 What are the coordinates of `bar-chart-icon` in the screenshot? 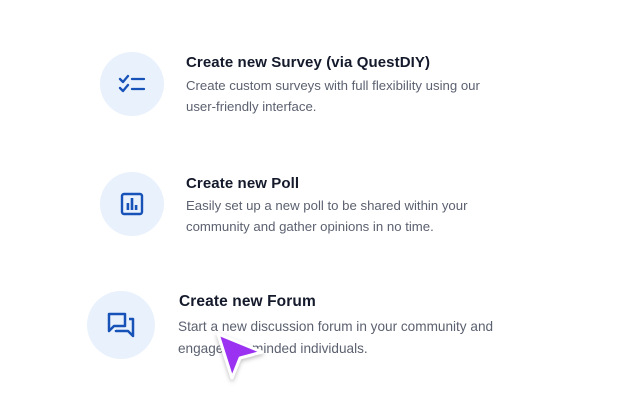 It's located at (132, 204).